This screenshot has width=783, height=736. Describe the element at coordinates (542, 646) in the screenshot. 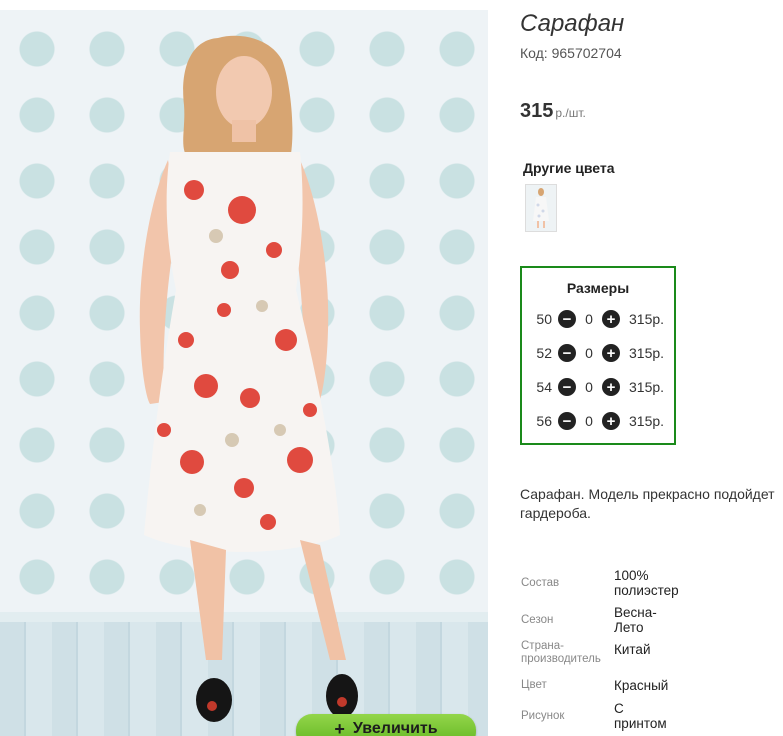

I see `attribute-label-line: Страна-` at that location.